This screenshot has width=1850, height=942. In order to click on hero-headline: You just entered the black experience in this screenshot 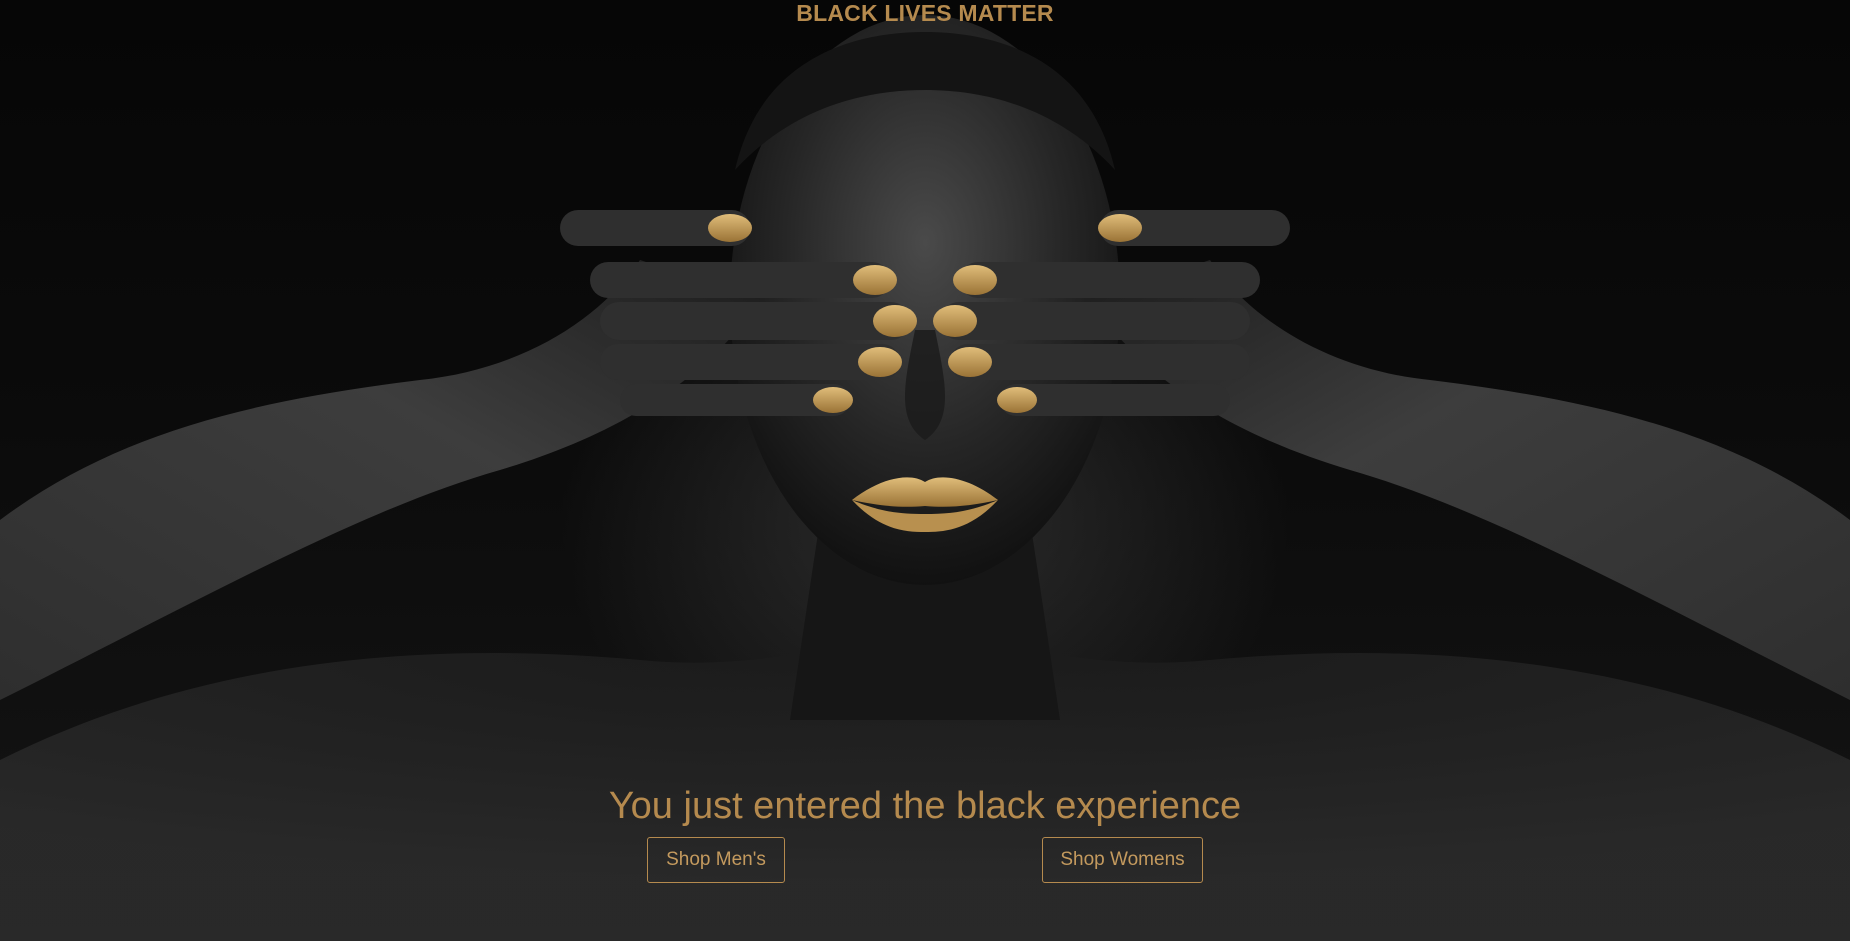, I will do `click(925, 806)`.